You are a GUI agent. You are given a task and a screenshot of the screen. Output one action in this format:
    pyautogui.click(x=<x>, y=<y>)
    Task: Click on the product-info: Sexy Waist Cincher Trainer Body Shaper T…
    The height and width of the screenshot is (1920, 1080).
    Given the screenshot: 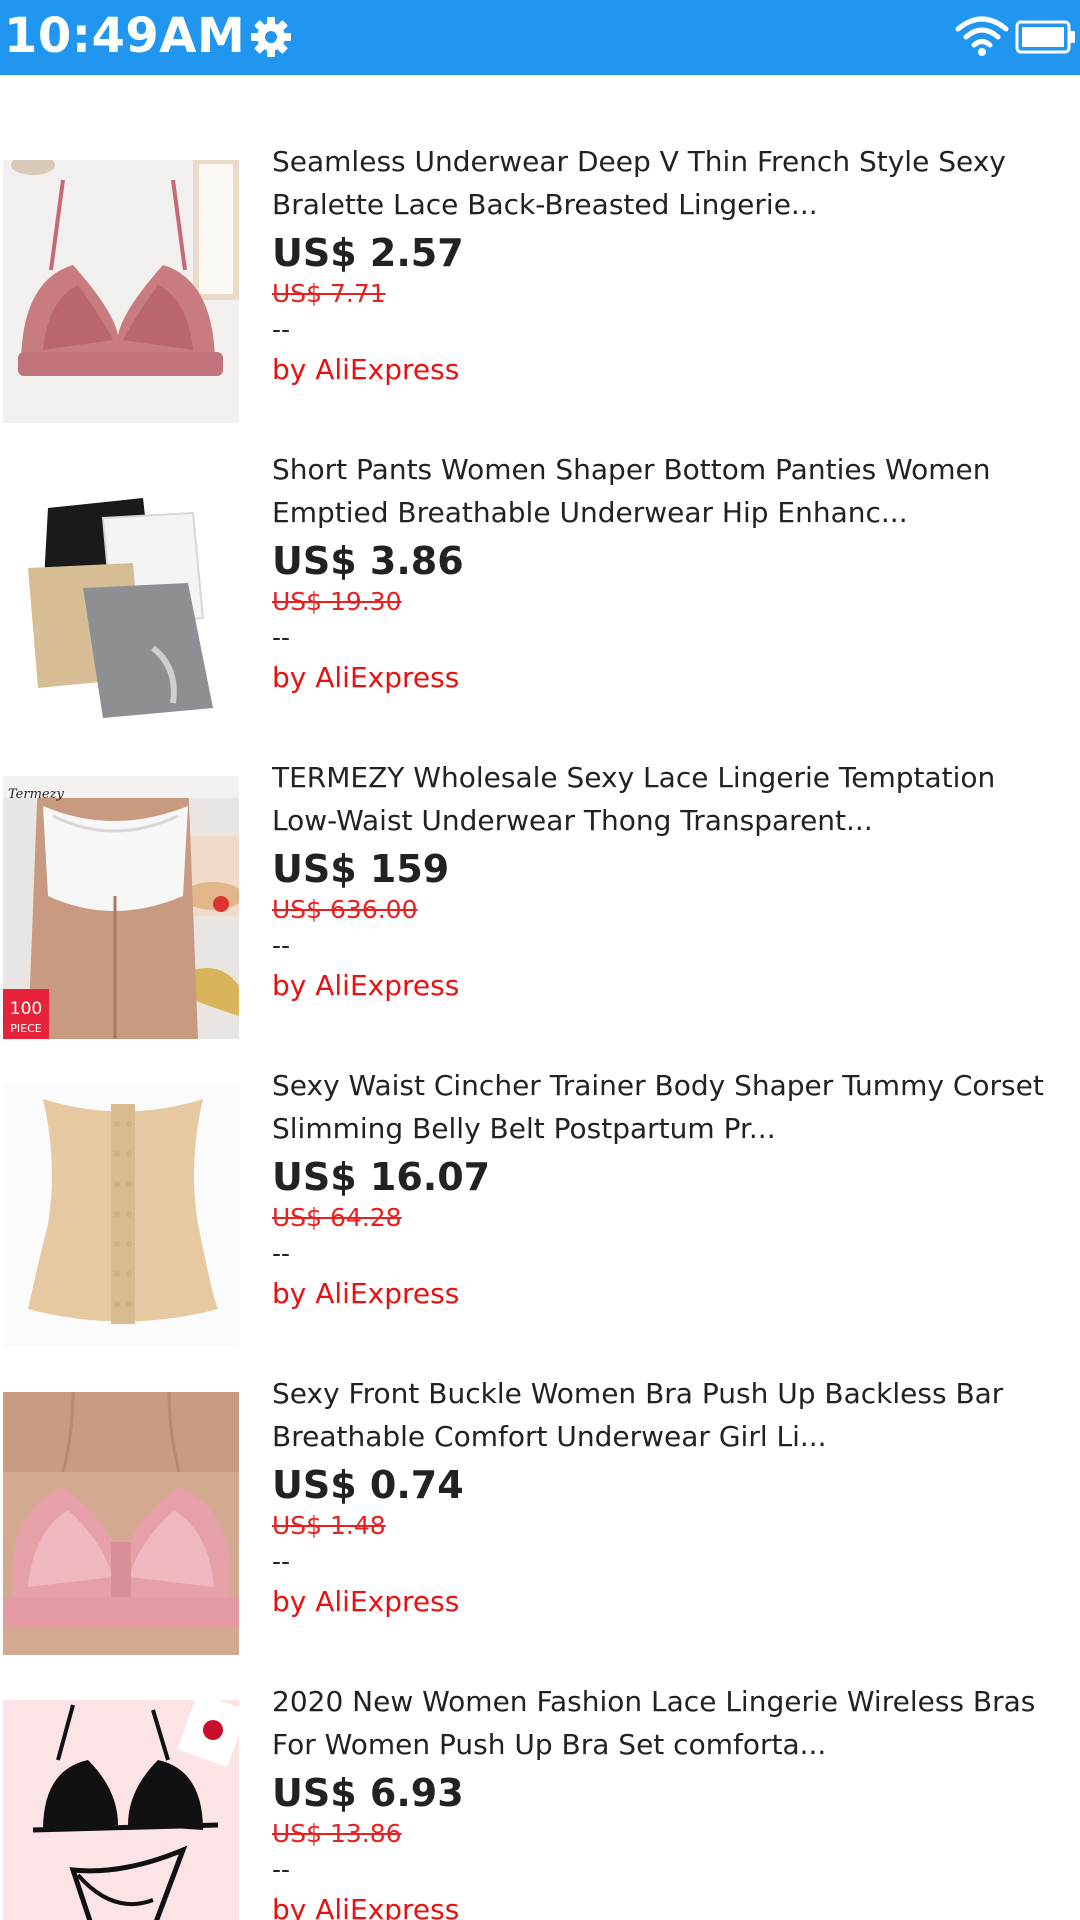 What is the action you would take?
    pyautogui.click(x=672, y=1189)
    